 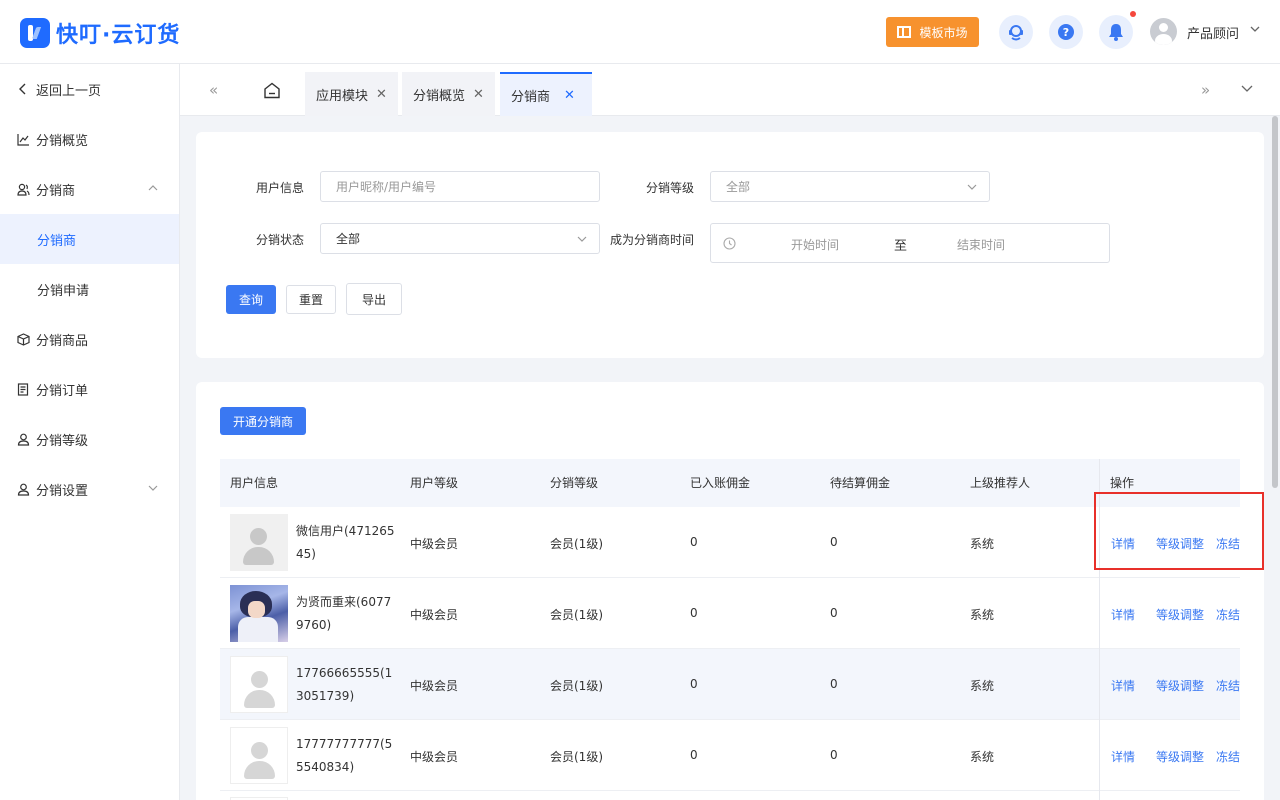 I want to click on end-time-input: 结束时间, so click(x=981, y=244).